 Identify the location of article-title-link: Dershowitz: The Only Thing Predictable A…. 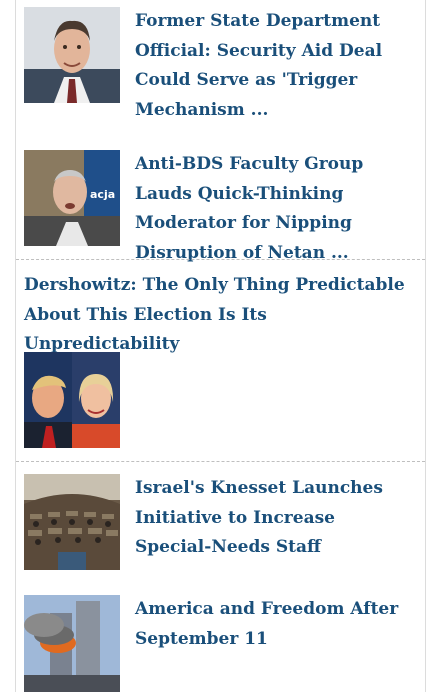
(220, 315).